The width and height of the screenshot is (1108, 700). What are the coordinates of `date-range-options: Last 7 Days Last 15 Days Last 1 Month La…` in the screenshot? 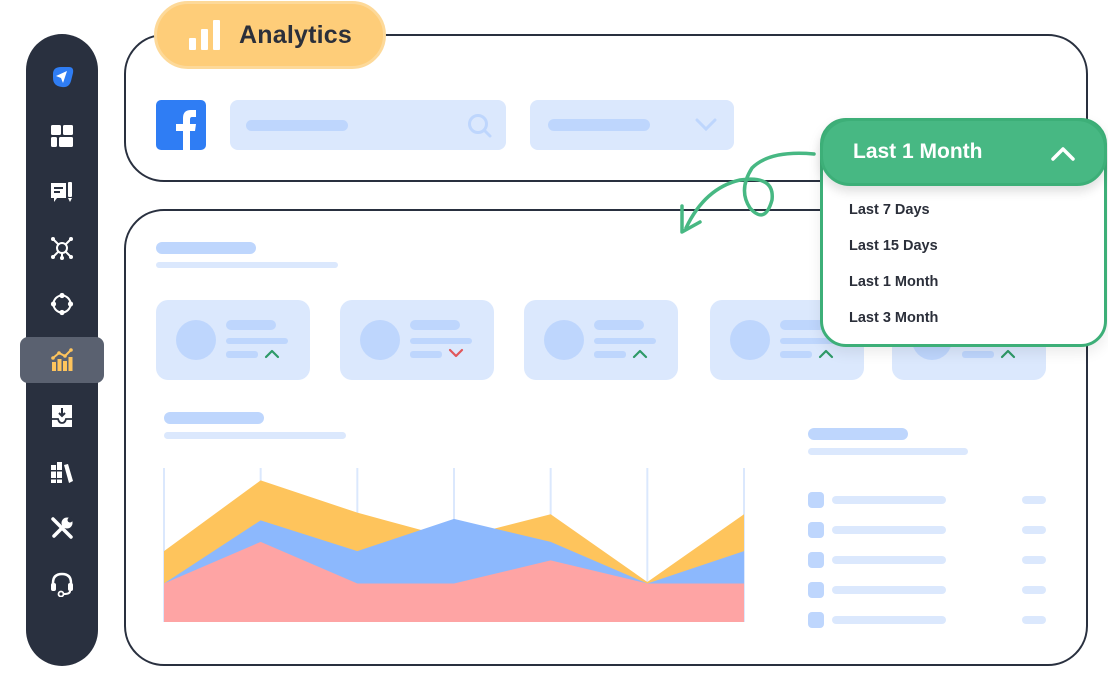 It's located at (893, 273).